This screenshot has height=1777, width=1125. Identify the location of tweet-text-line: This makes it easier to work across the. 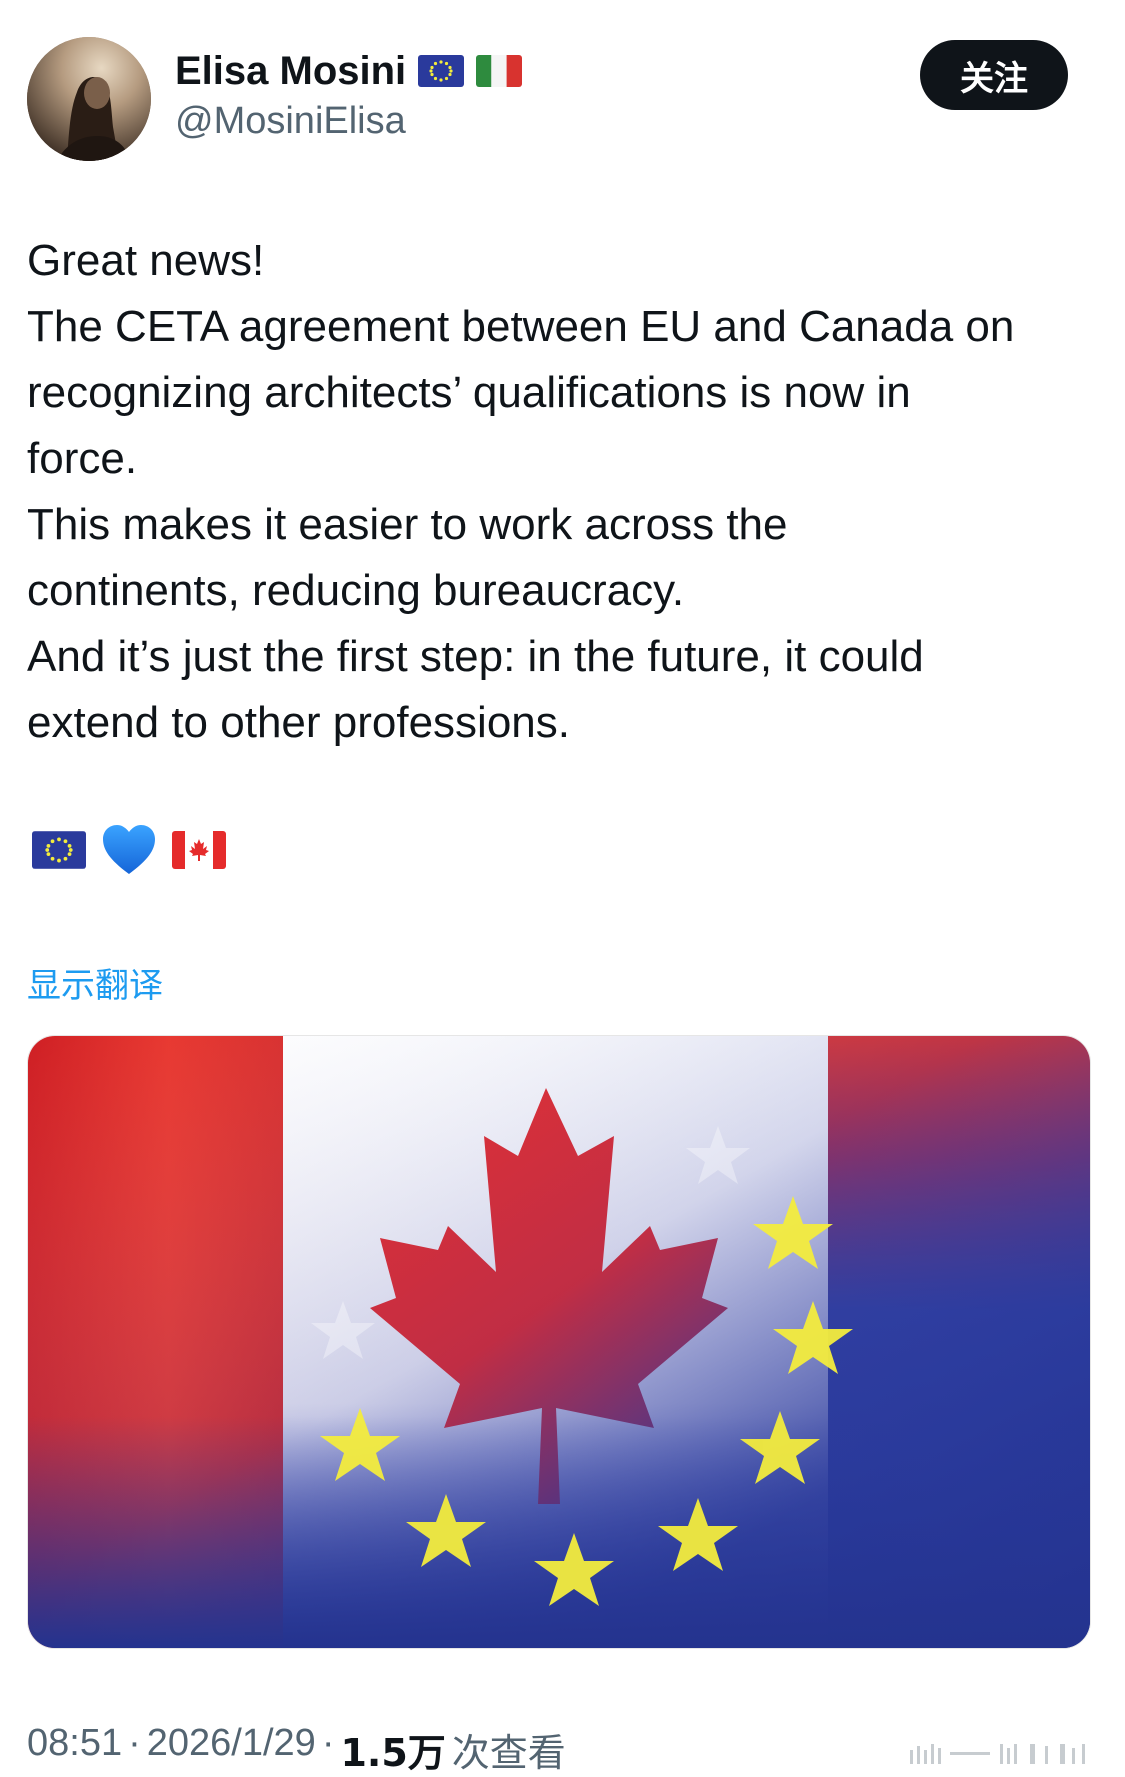
(407, 524).